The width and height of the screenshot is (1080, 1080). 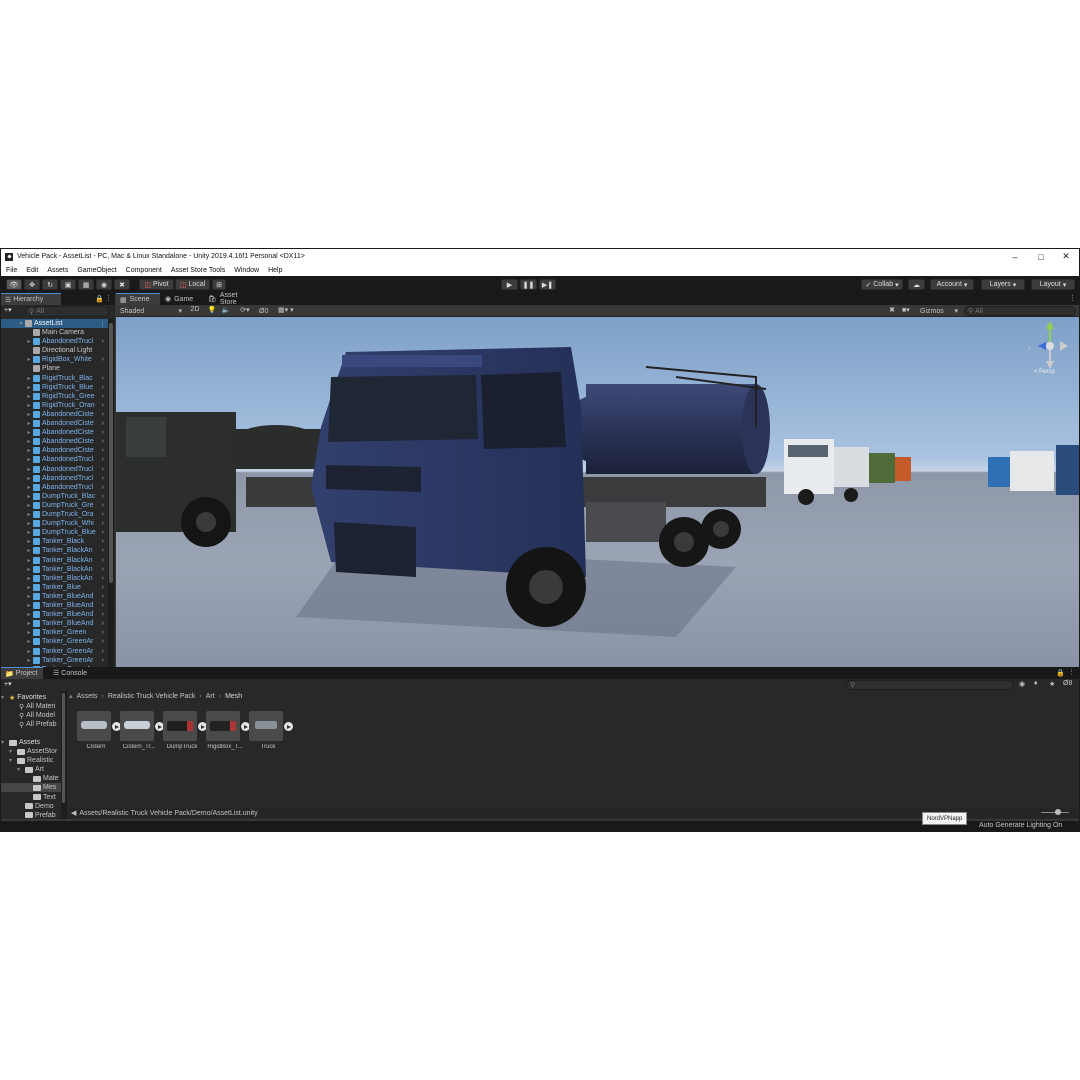 What do you see at coordinates (185, 733) in the screenshot?
I see `asset-dumptruck: DumpTruck` at bounding box center [185, 733].